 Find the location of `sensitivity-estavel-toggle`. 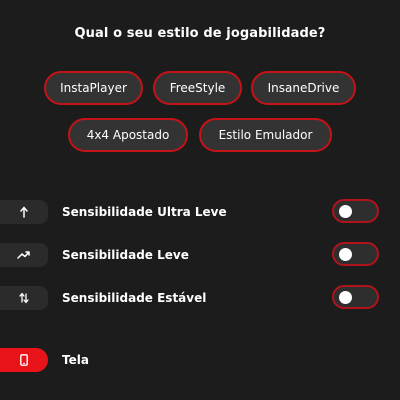

sensitivity-estavel-toggle is located at coordinates (355, 297).